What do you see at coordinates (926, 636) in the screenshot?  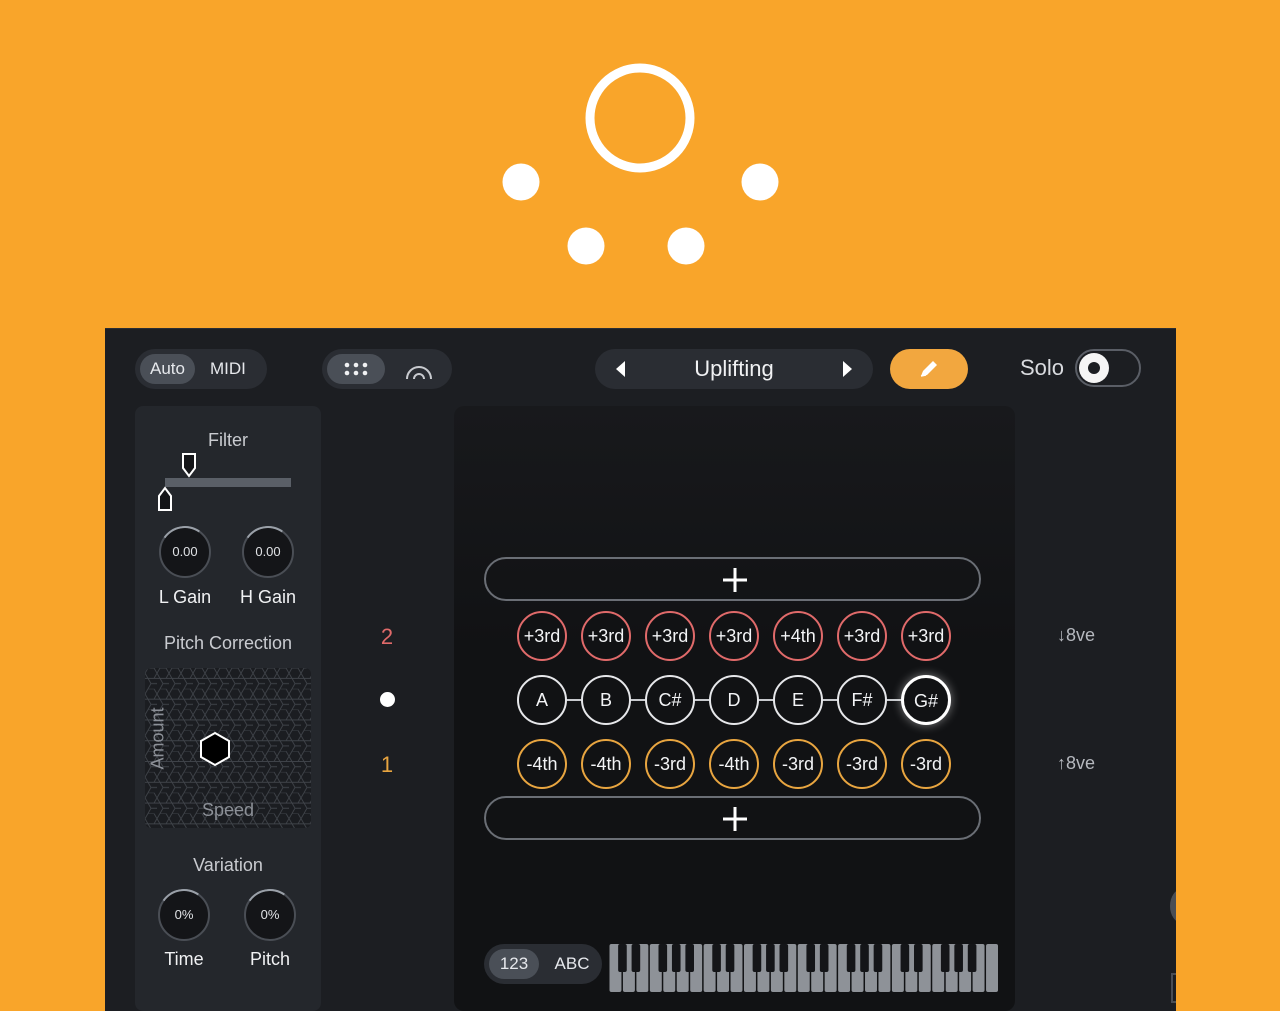 I see `upper-interval-7: +3rd` at bounding box center [926, 636].